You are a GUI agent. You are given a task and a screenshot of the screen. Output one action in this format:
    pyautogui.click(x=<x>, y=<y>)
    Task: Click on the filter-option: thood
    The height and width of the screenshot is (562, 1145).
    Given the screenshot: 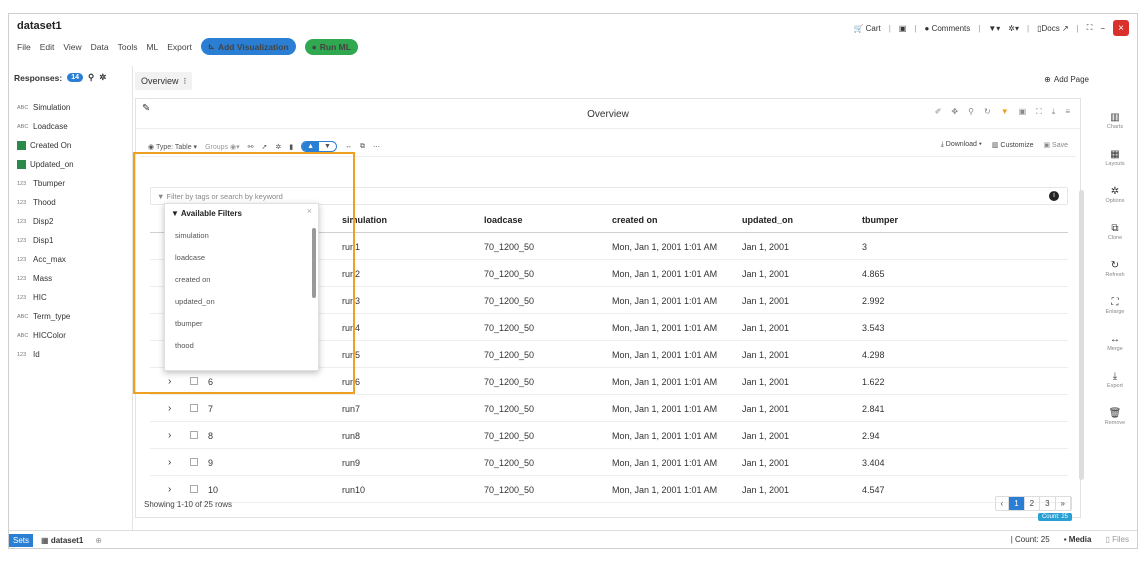 What is the action you would take?
    pyautogui.click(x=240, y=345)
    